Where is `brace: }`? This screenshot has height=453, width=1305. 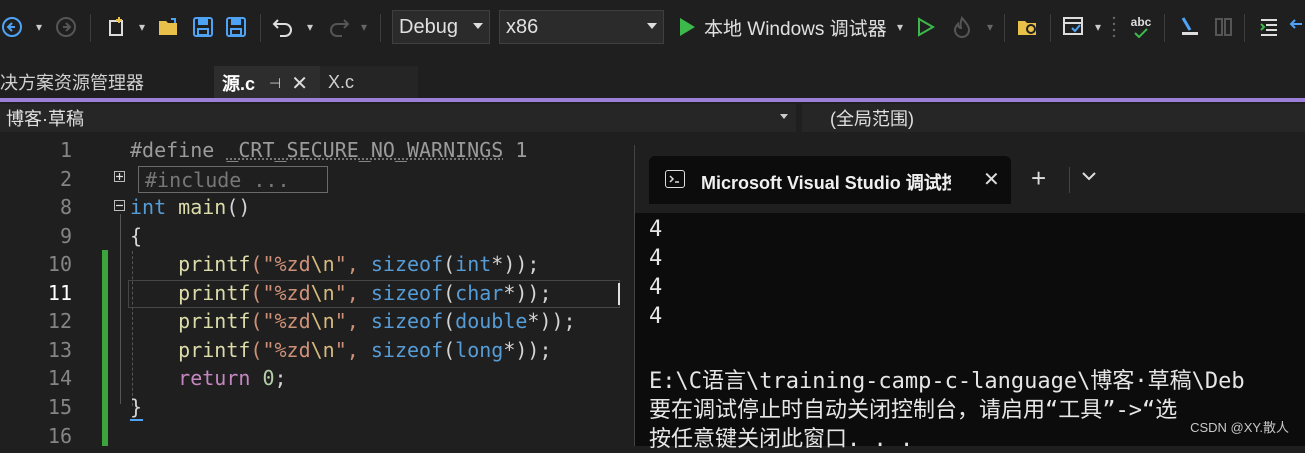 brace: } is located at coordinates (136, 407).